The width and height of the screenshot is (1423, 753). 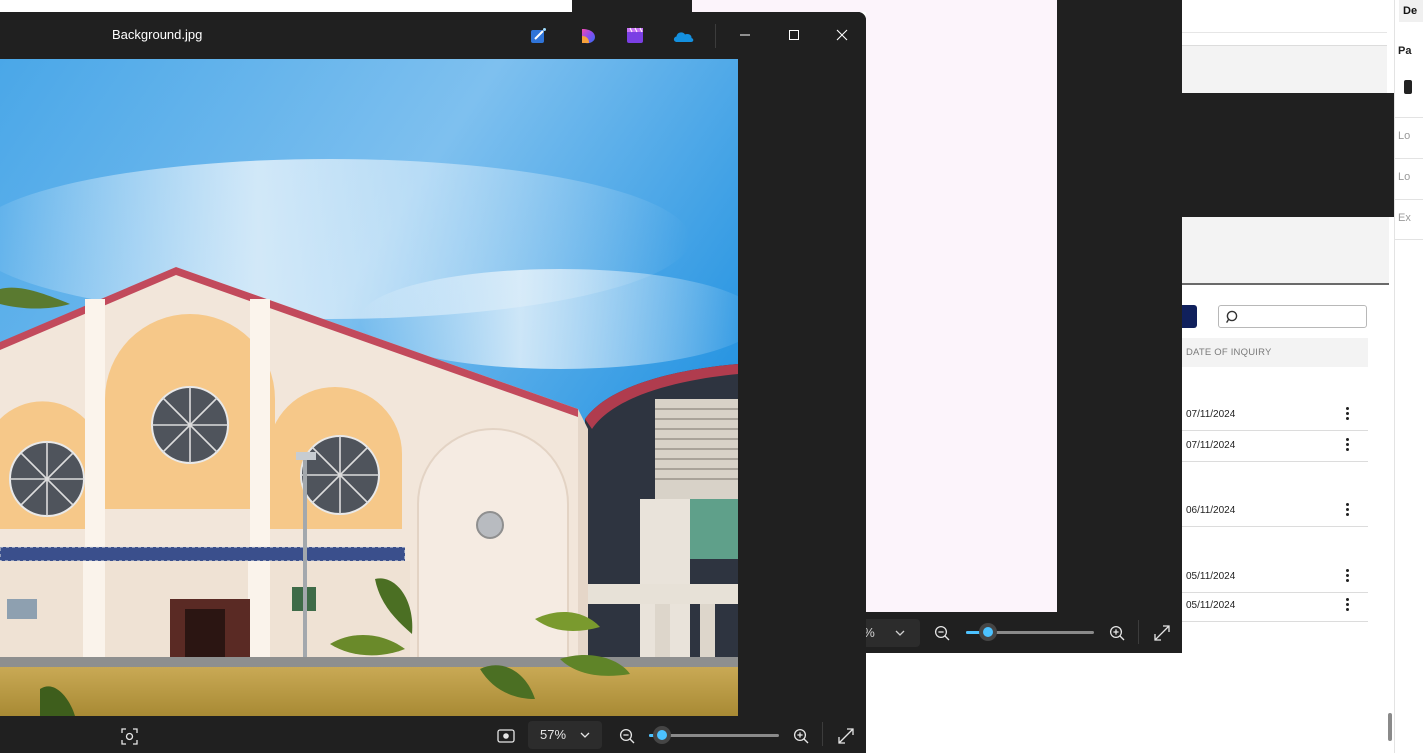 What do you see at coordinates (1288, 155) in the screenshot?
I see `dark-banner` at bounding box center [1288, 155].